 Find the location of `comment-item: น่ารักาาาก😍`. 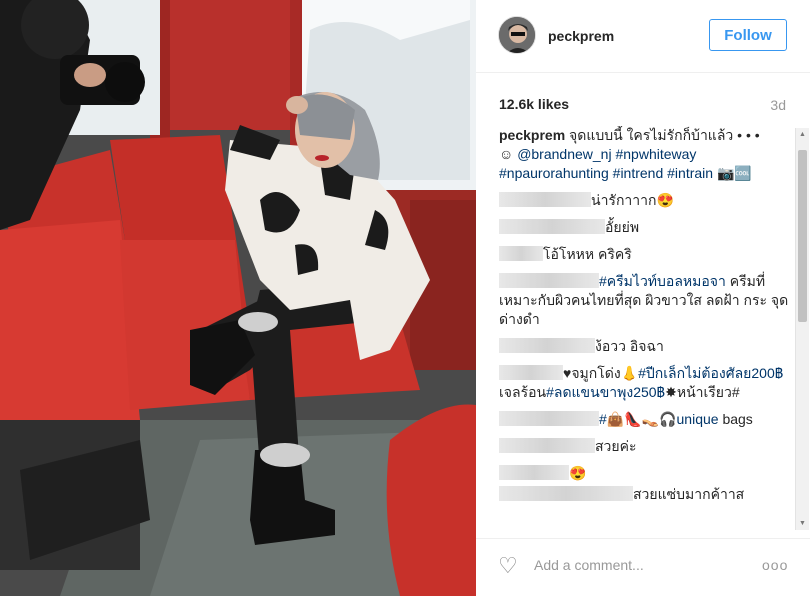

comment-item: น่ารักาาาก😍 is located at coordinates (647, 200).